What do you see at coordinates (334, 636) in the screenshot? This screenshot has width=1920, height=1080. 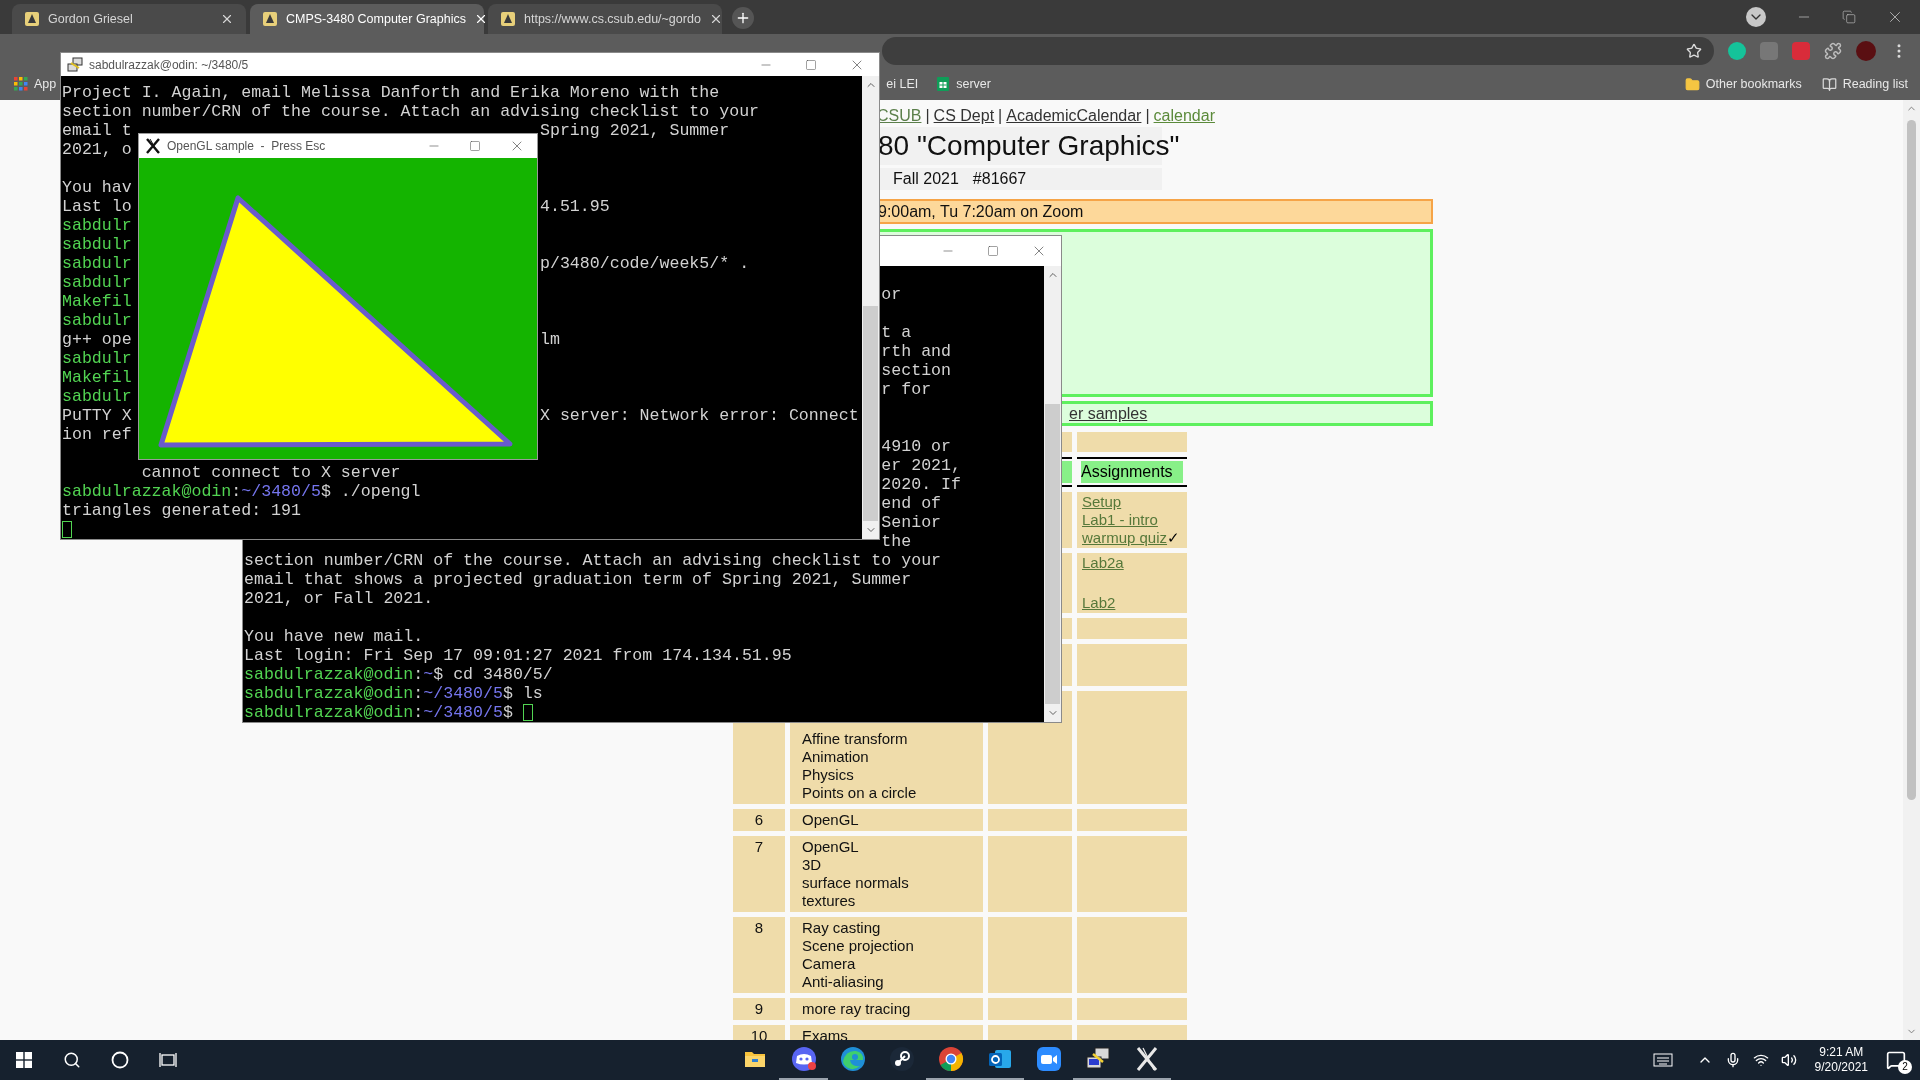 I see `terminal-text: You have new mail.` at bounding box center [334, 636].